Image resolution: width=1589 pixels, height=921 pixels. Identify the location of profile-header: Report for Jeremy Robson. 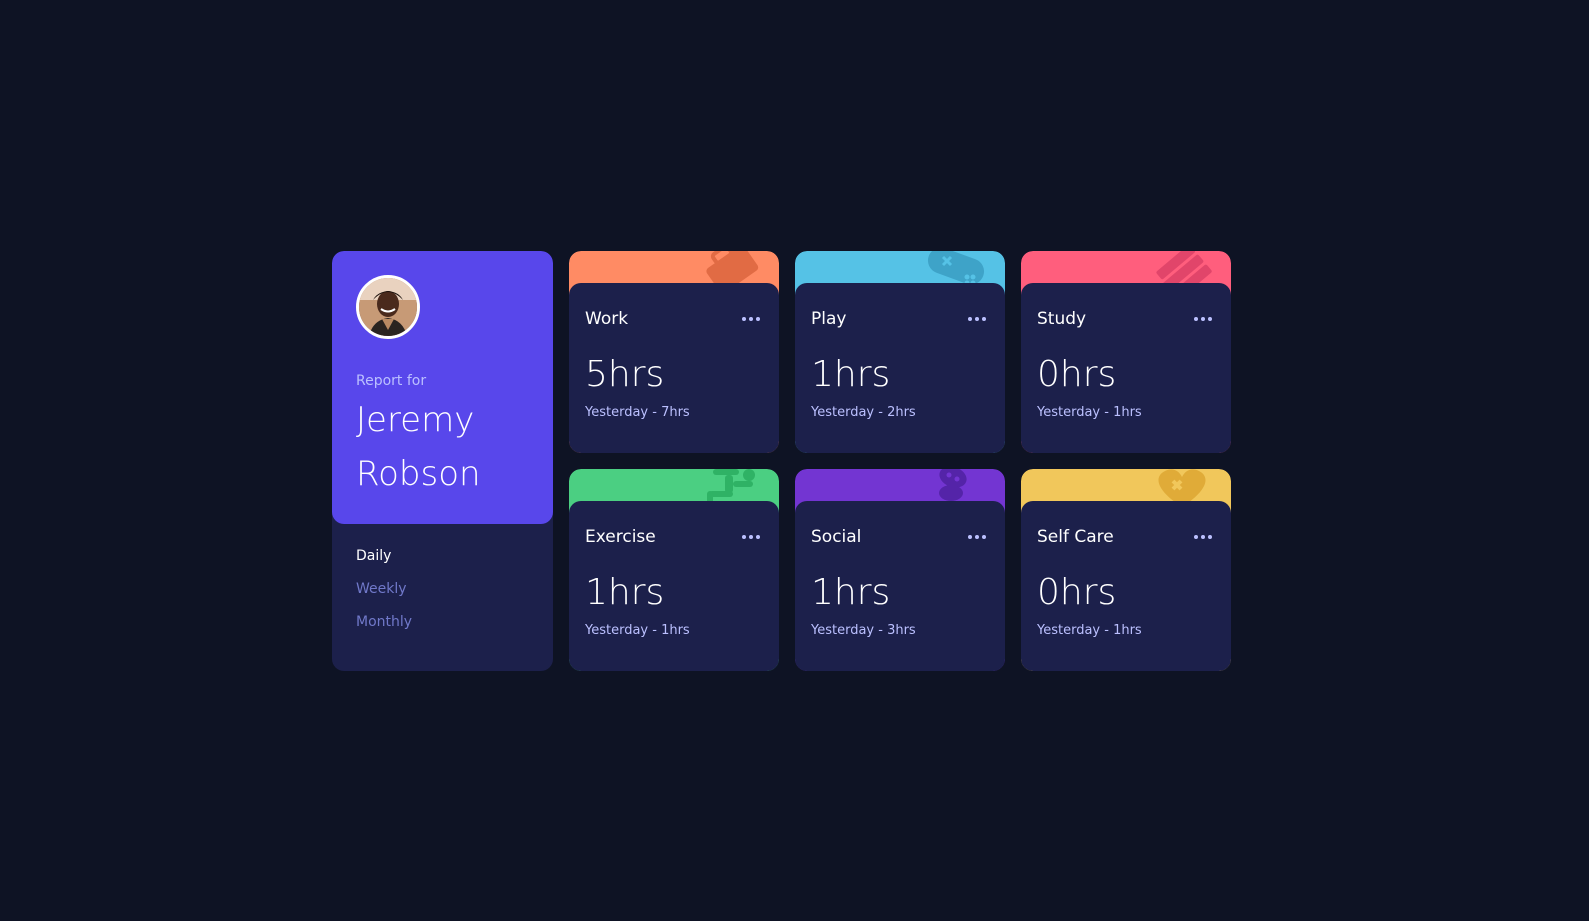
(442, 387).